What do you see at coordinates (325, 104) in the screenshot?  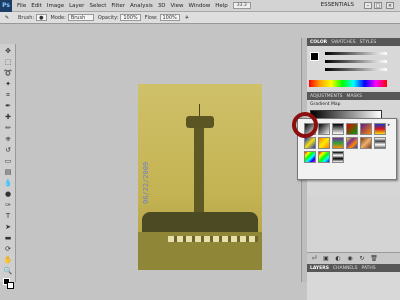 I see `gradient-map-title: Gradient Map` at bounding box center [325, 104].